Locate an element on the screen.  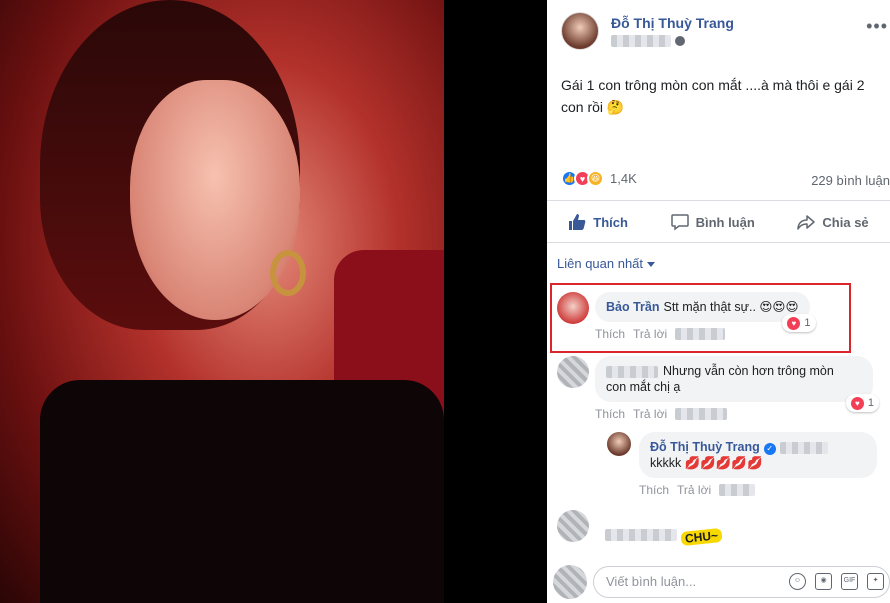
reactions-count: 1,4K is located at coordinates (623, 178).